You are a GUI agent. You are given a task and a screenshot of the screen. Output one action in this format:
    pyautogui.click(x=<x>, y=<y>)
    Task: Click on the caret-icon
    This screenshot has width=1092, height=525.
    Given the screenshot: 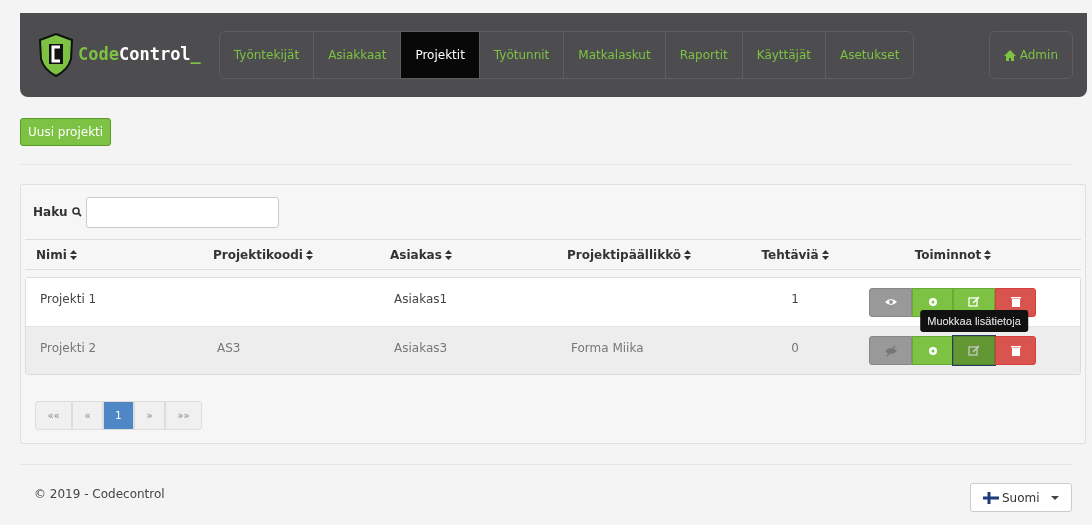 What is the action you would take?
    pyautogui.click(x=1055, y=497)
    